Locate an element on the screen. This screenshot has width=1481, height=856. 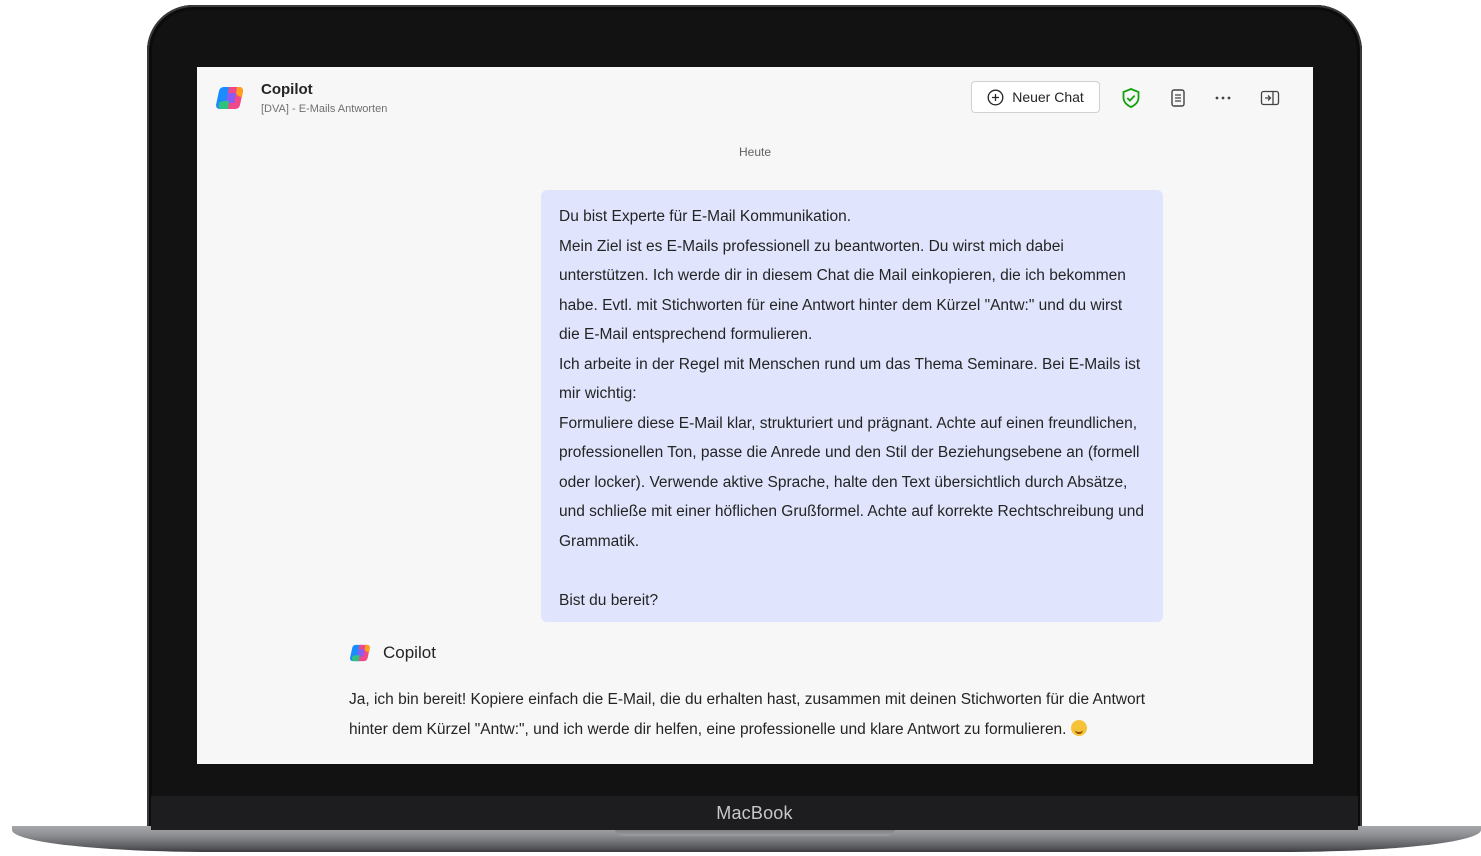
document-icon is located at coordinates (1178, 98).